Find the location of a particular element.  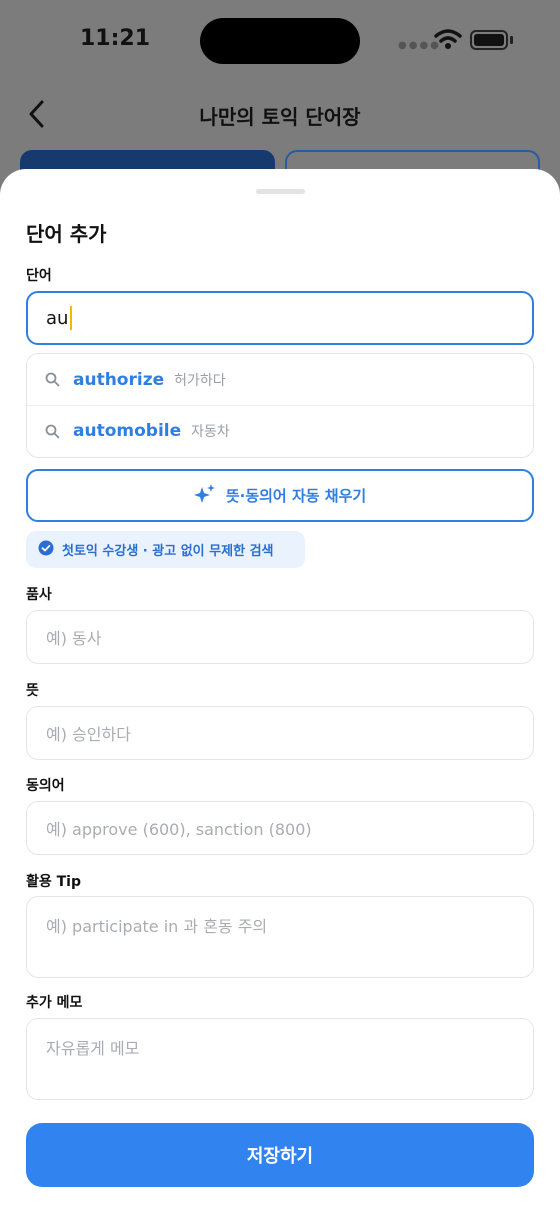

status-bar: 11:21 ●●●● is located at coordinates (280, 42).